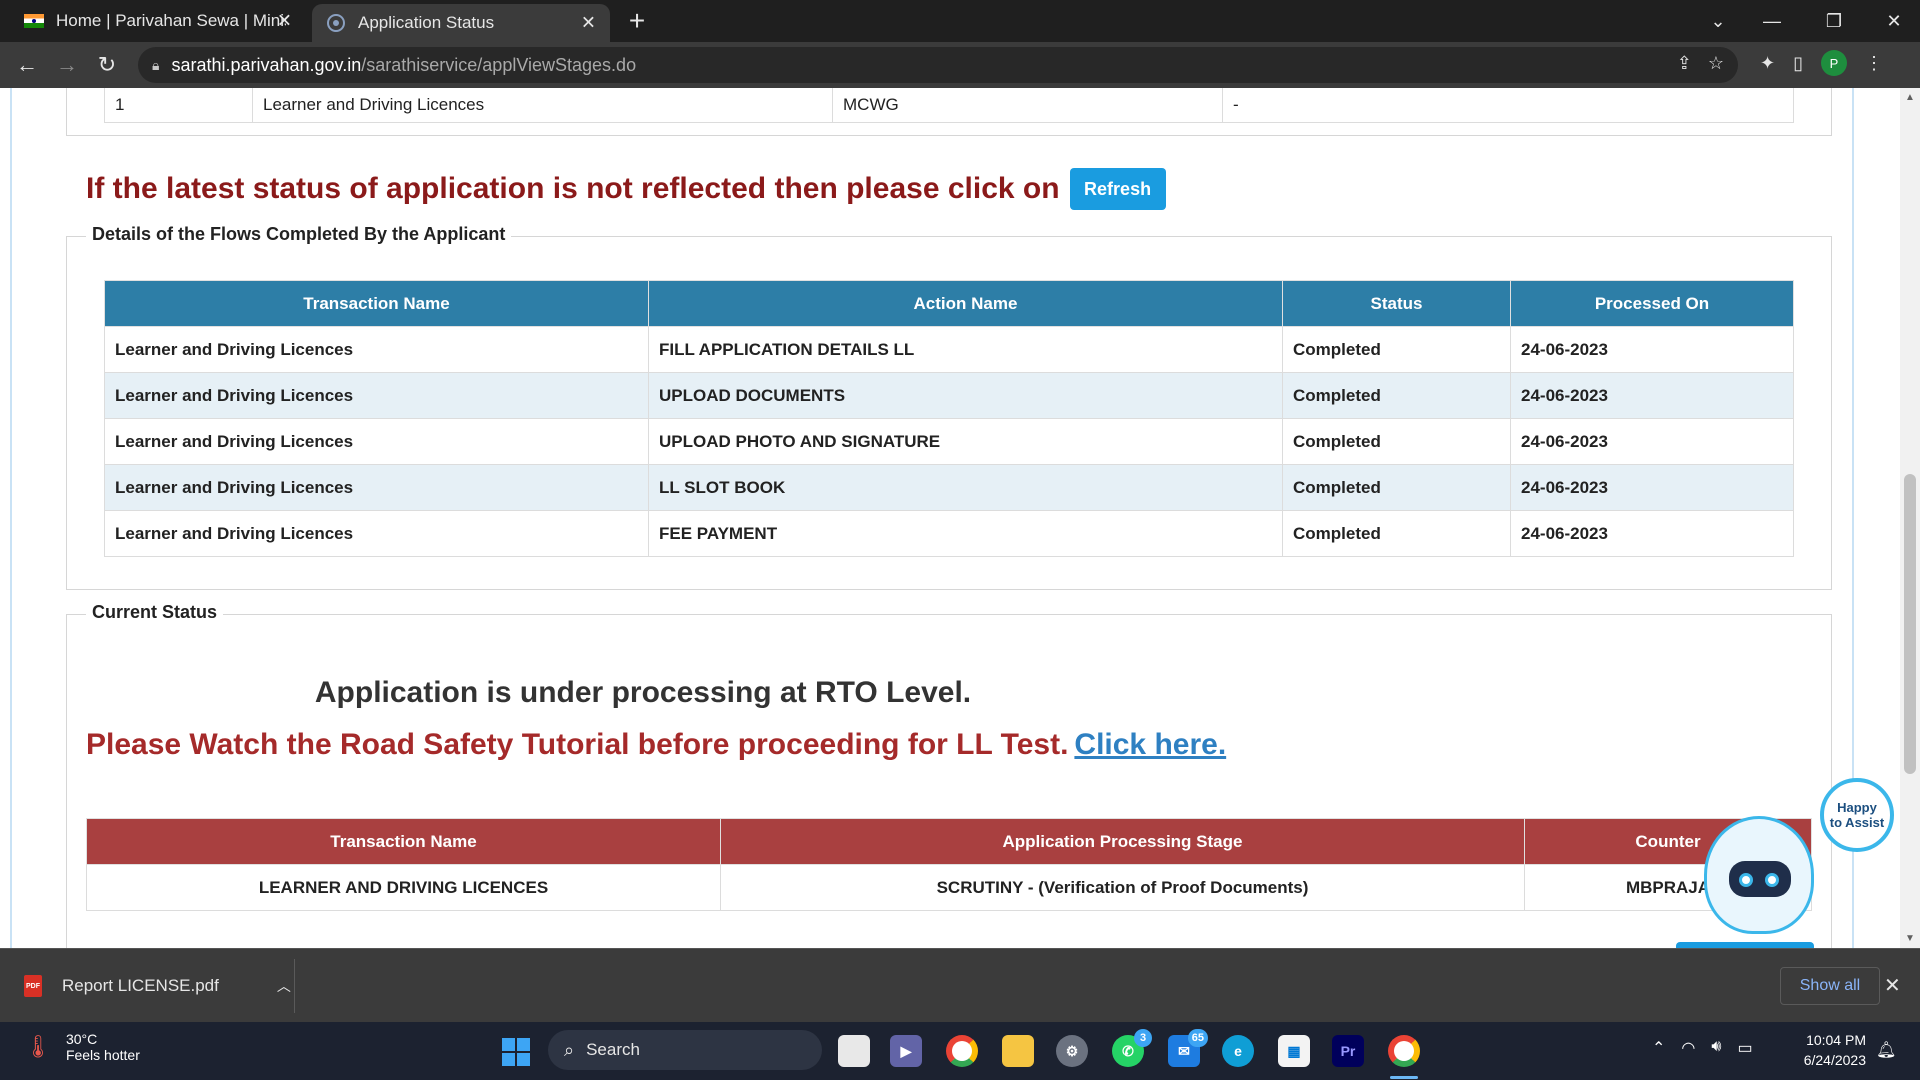  Describe the element at coordinates (1404, 1051) in the screenshot. I see `chrome-profile-icon` at that location.